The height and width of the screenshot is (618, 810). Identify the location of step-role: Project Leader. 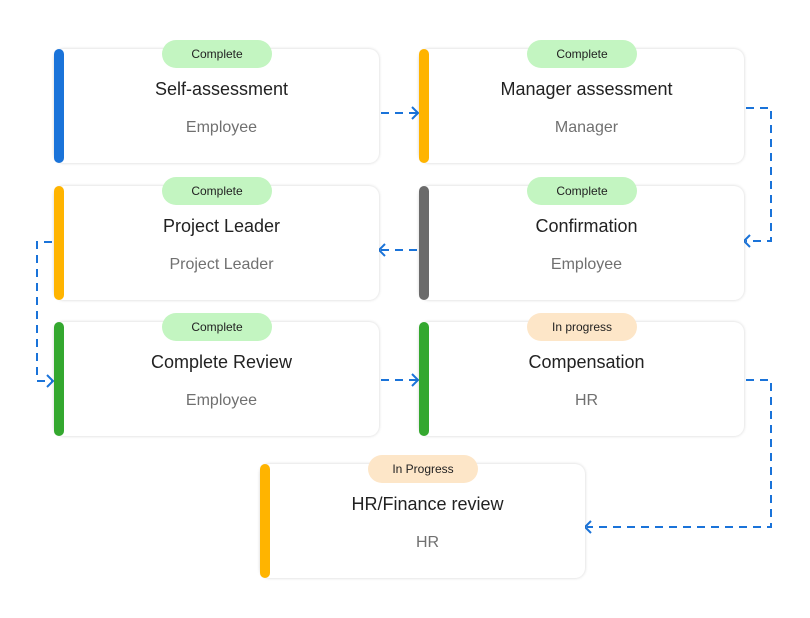
(221, 264).